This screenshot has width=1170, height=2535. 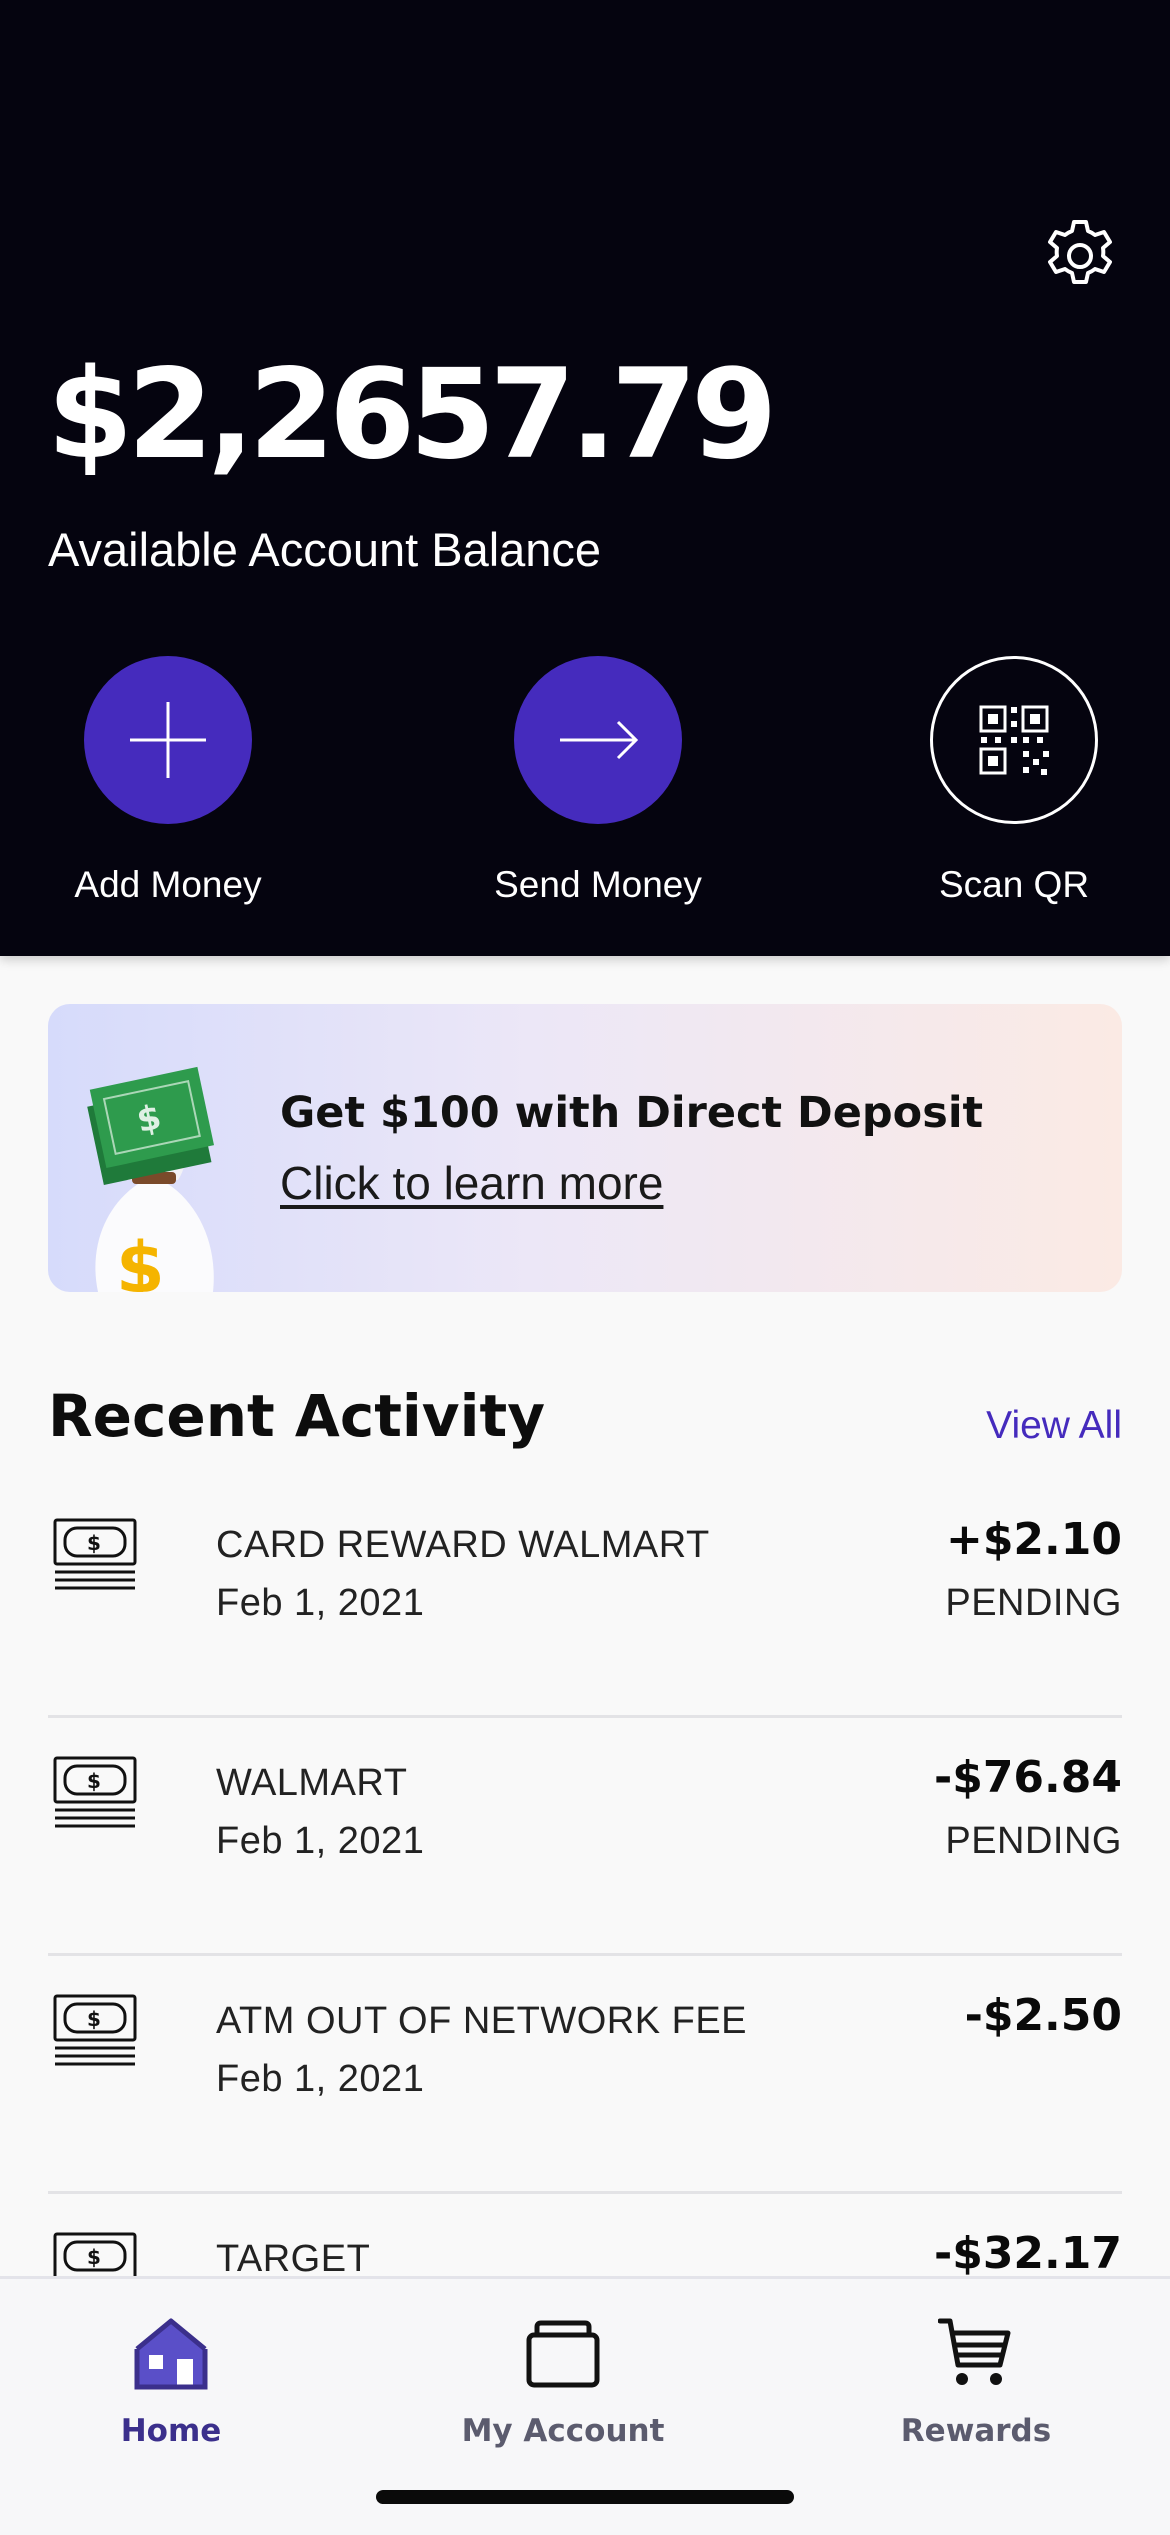 I want to click on activity-name: ATM OUT OF NETWORK FEE, so click(x=482, y=2021).